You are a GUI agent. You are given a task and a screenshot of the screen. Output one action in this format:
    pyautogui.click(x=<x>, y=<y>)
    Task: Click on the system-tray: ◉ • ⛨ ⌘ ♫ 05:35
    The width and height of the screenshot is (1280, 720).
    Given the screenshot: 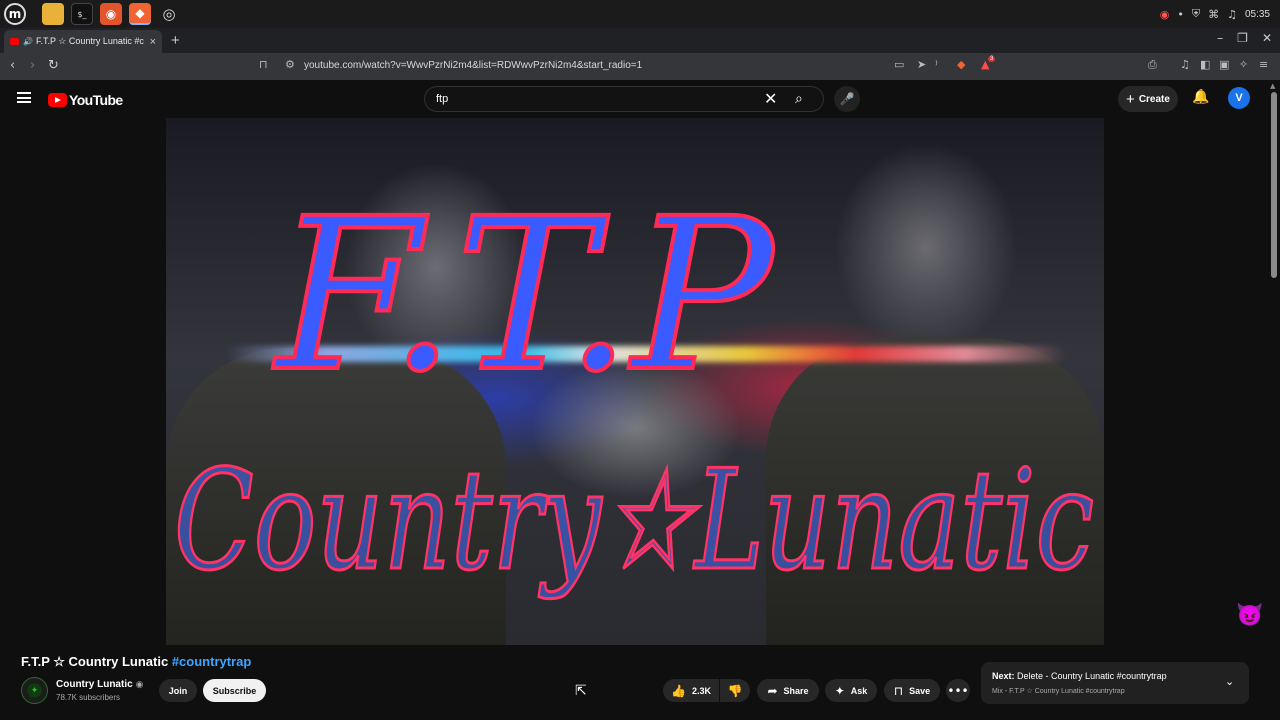 What is the action you would take?
    pyautogui.click(x=1215, y=14)
    